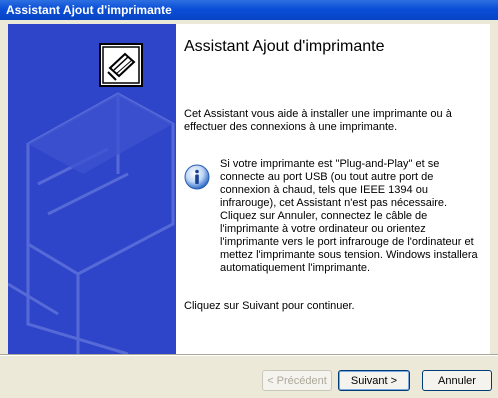 Image resolution: width=498 pixels, height=398 pixels. I want to click on continue-instruction: Cliquez sur Suivant pour continuer., so click(269, 306).